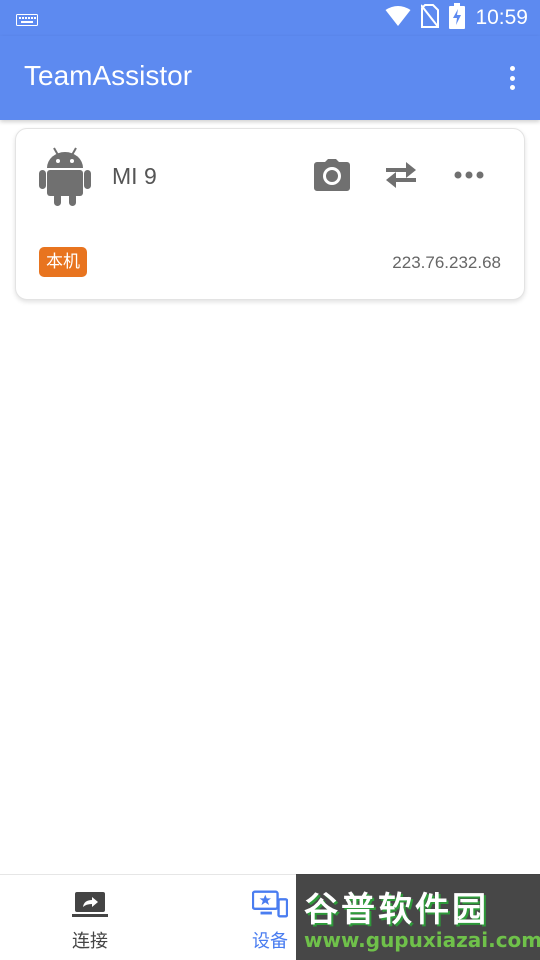 The width and height of the screenshot is (540, 960). What do you see at coordinates (446, 262) in the screenshot?
I see `ip-address: 223.76.232.68` at bounding box center [446, 262].